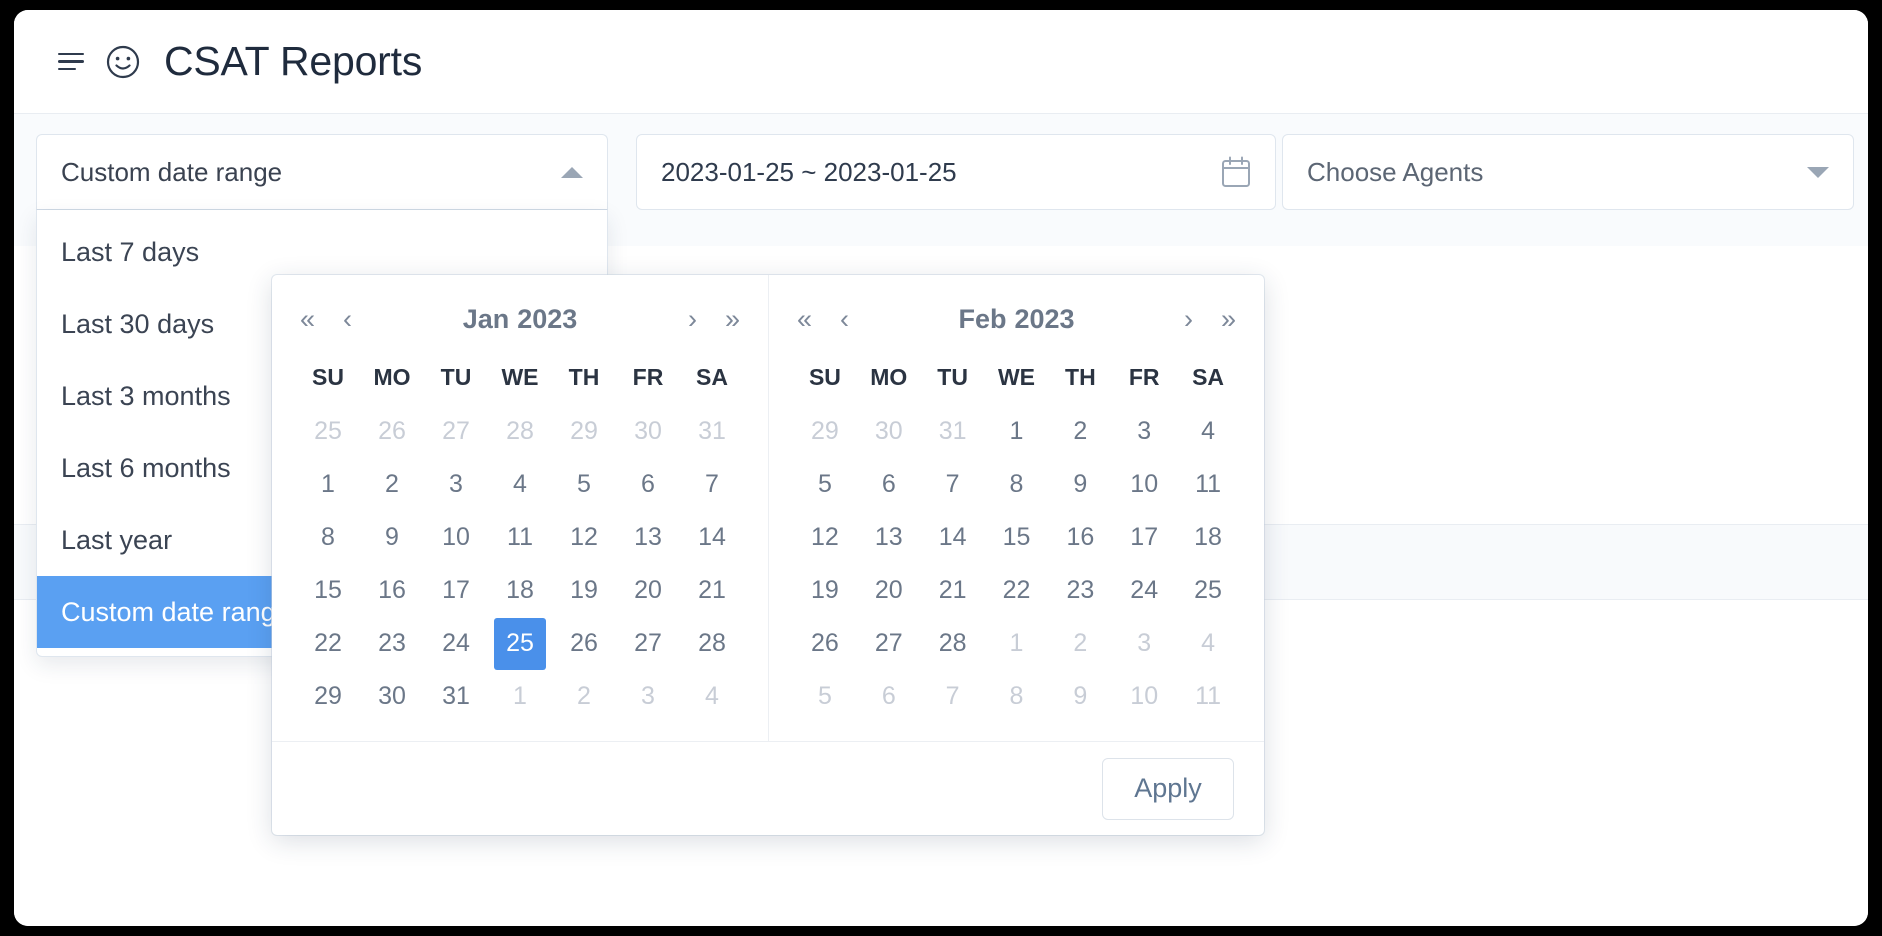  Describe the element at coordinates (941, 62) in the screenshot. I see `app-header: CSAT Reports` at that location.